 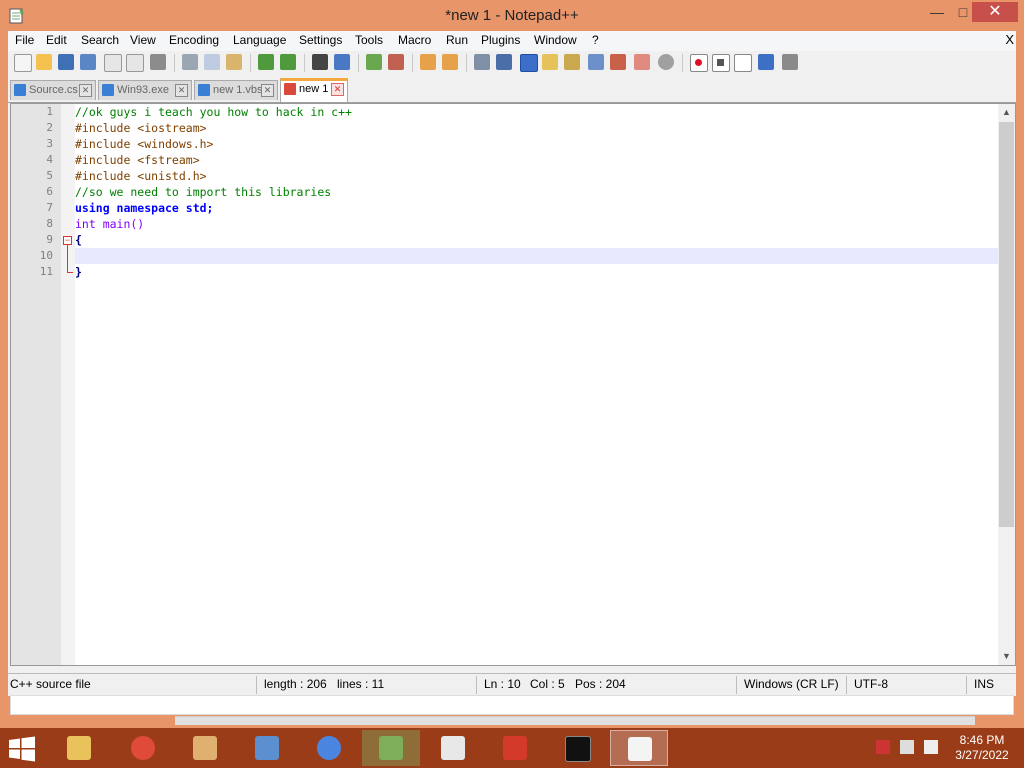 I want to click on include-directive: #include <unistd.h>, so click(x=141, y=176).